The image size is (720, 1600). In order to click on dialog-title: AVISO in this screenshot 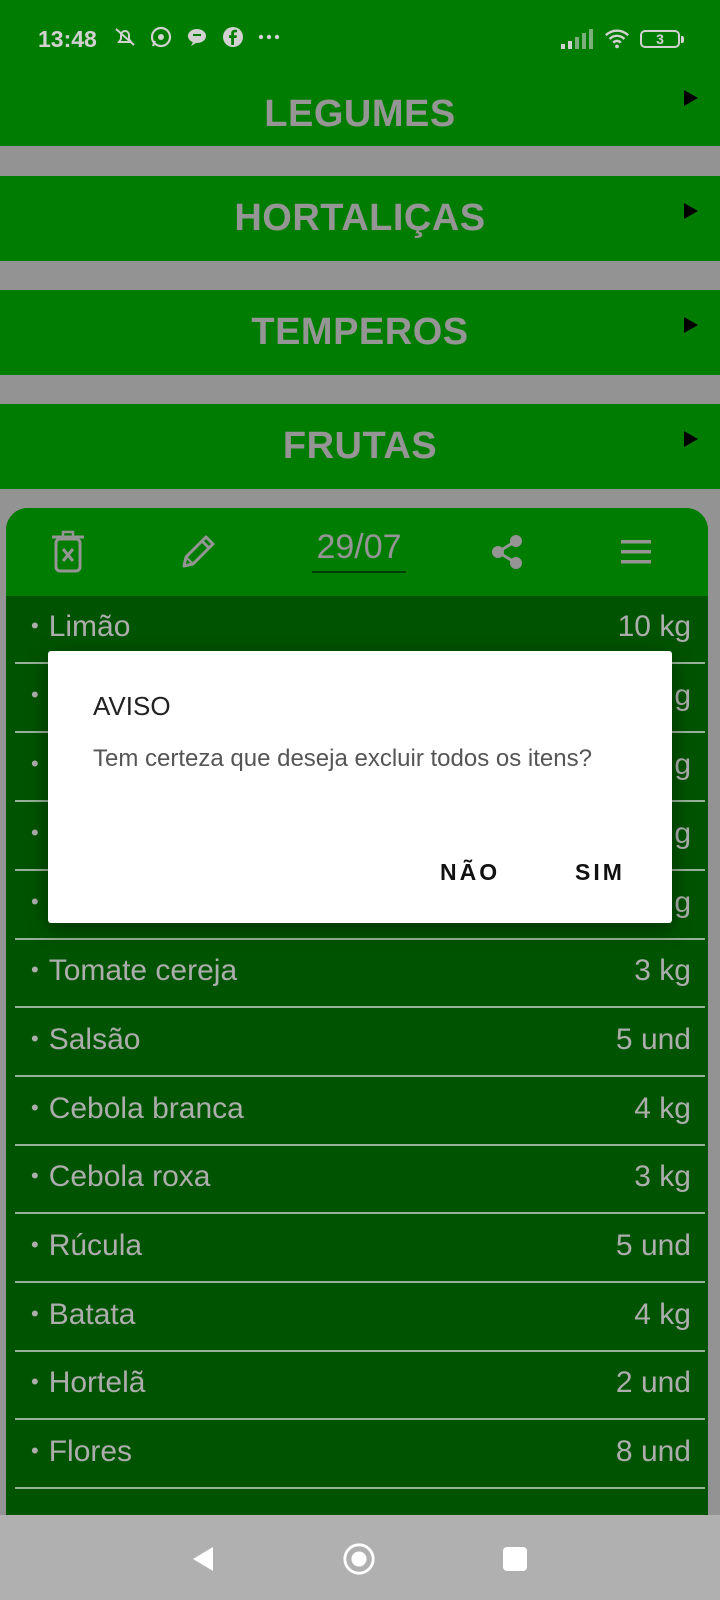, I will do `click(132, 706)`.